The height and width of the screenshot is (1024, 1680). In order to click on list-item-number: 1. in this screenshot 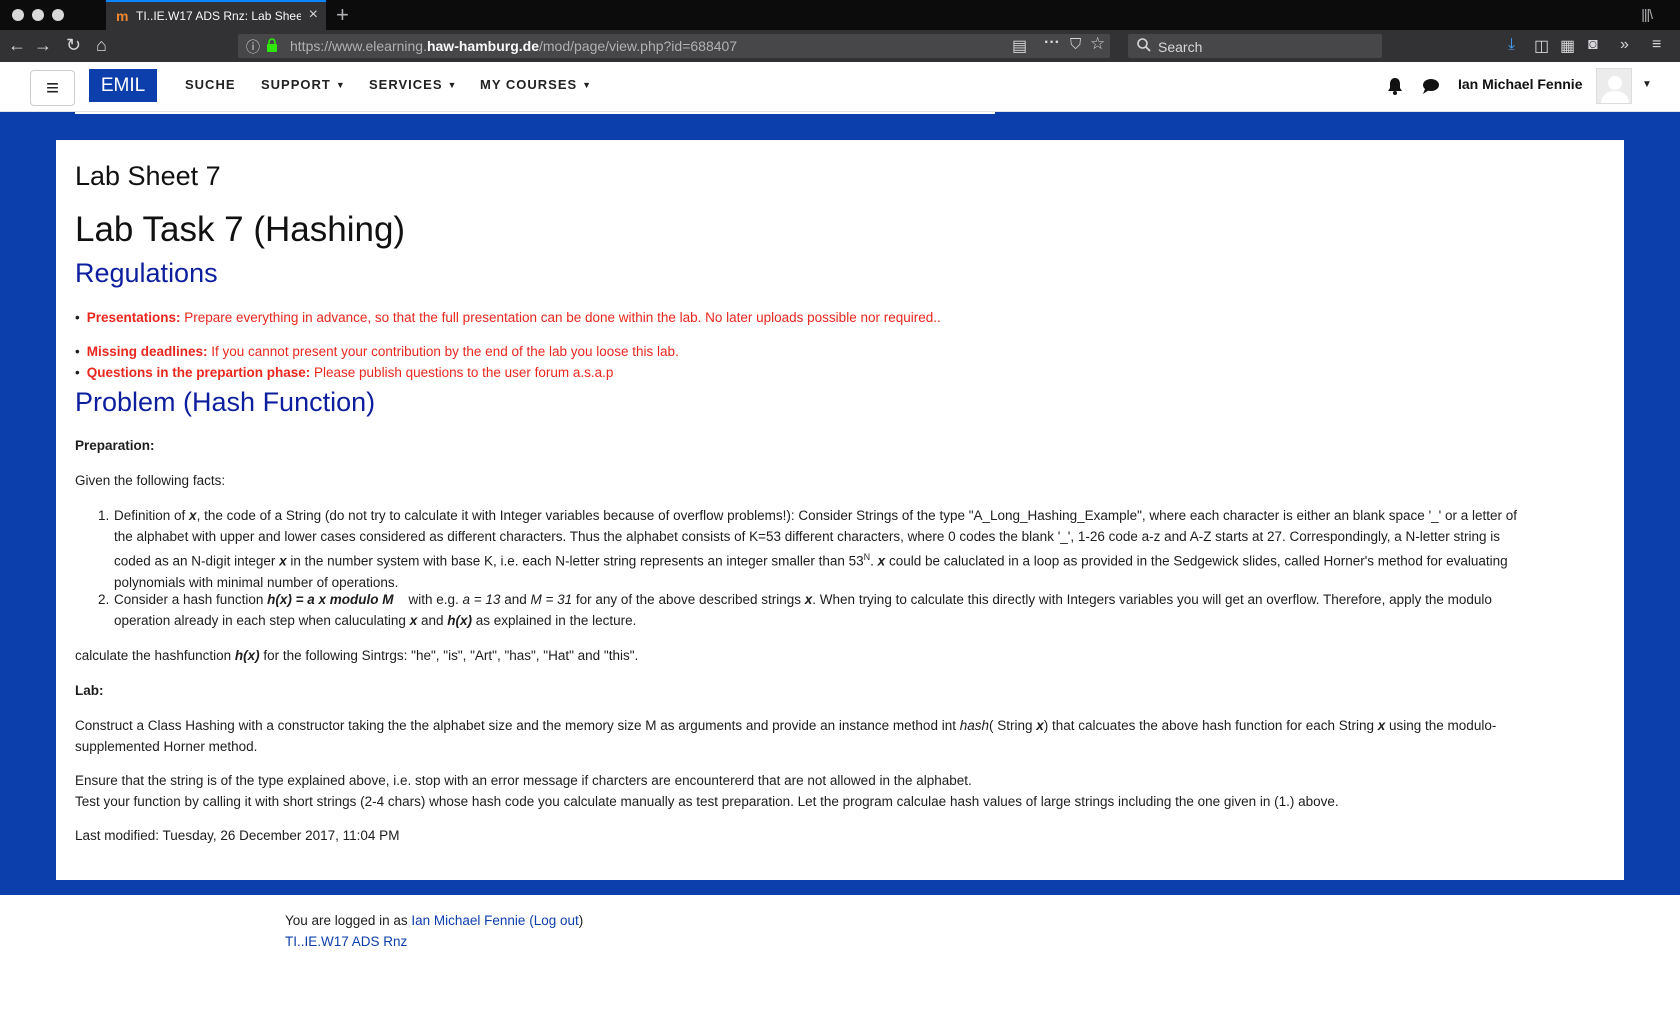, I will do `click(104, 515)`.